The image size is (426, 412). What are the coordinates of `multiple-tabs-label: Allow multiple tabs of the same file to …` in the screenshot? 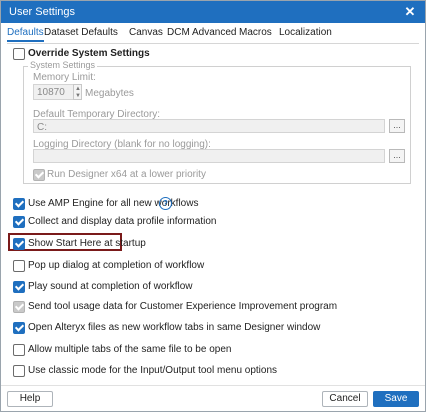 It's located at (130, 349).